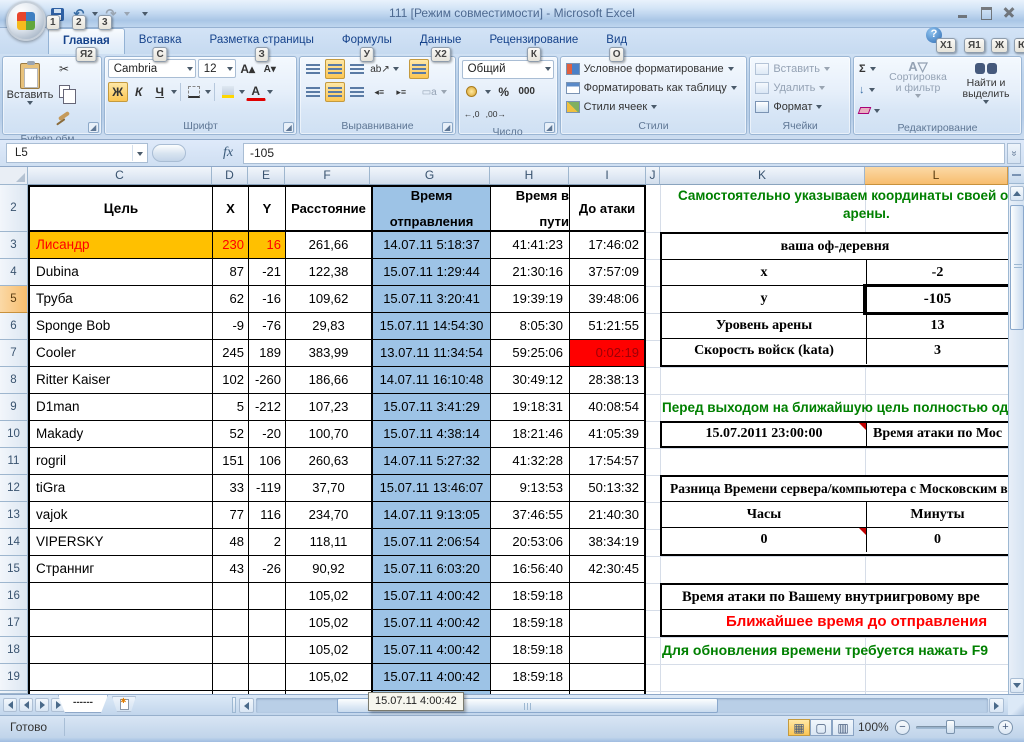 The image size is (1024, 742). I want to click on fill-color-dropdown-icon, so click(241, 92).